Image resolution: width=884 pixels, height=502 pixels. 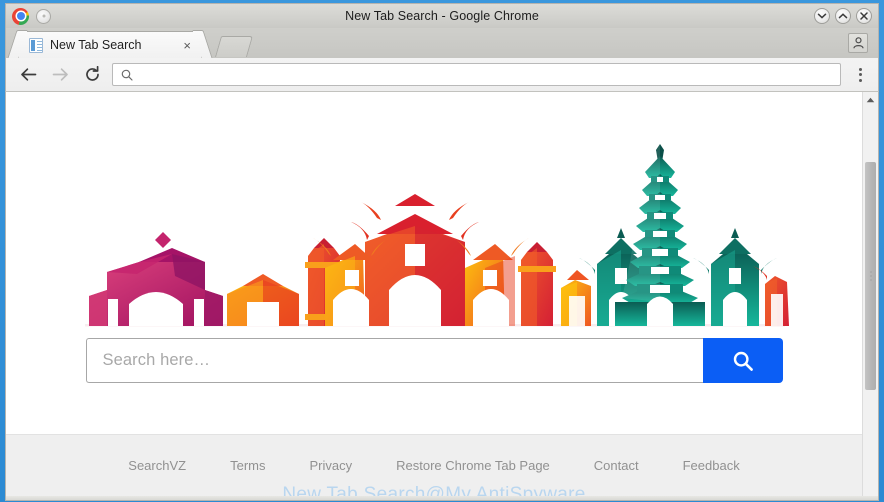 I want to click on title-bar: New Tab Search - Google Chrome, so click(x=442, y=15).